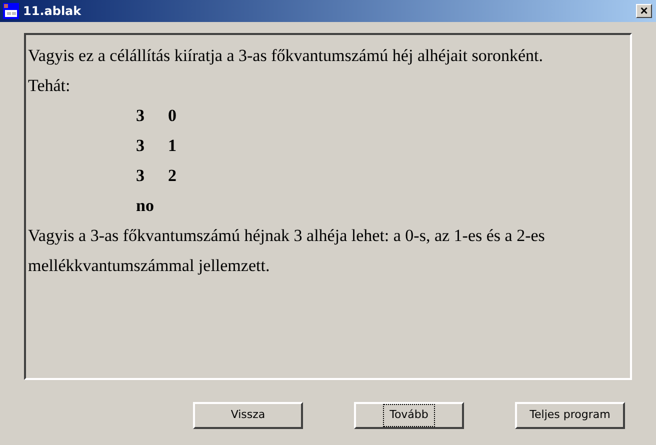 Image resolution: width=656 pixels, height=445 pixels. I want to click on result-value: 0, so click(173, 116).